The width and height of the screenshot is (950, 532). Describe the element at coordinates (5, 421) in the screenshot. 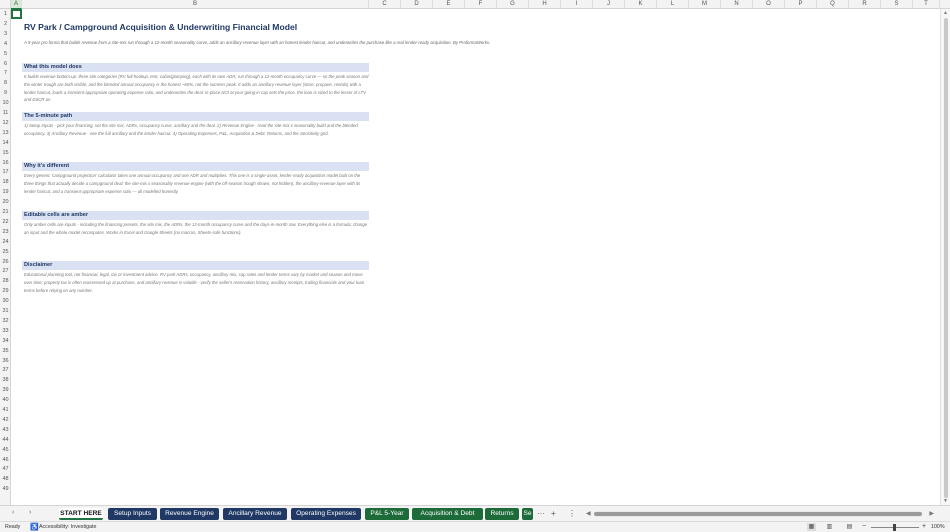

I see `row-header: 42` at that location.